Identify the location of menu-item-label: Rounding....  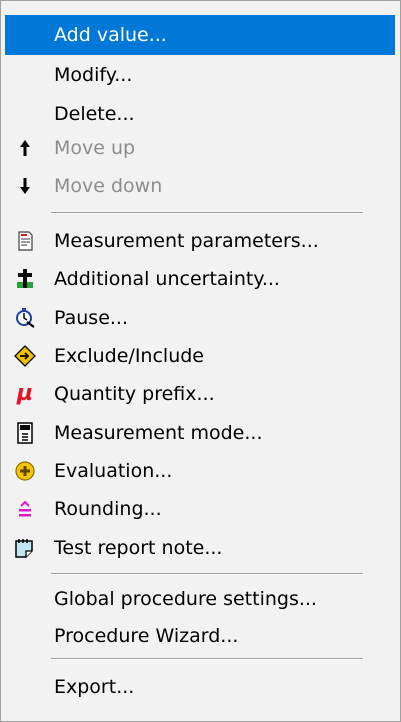
(108, 509).